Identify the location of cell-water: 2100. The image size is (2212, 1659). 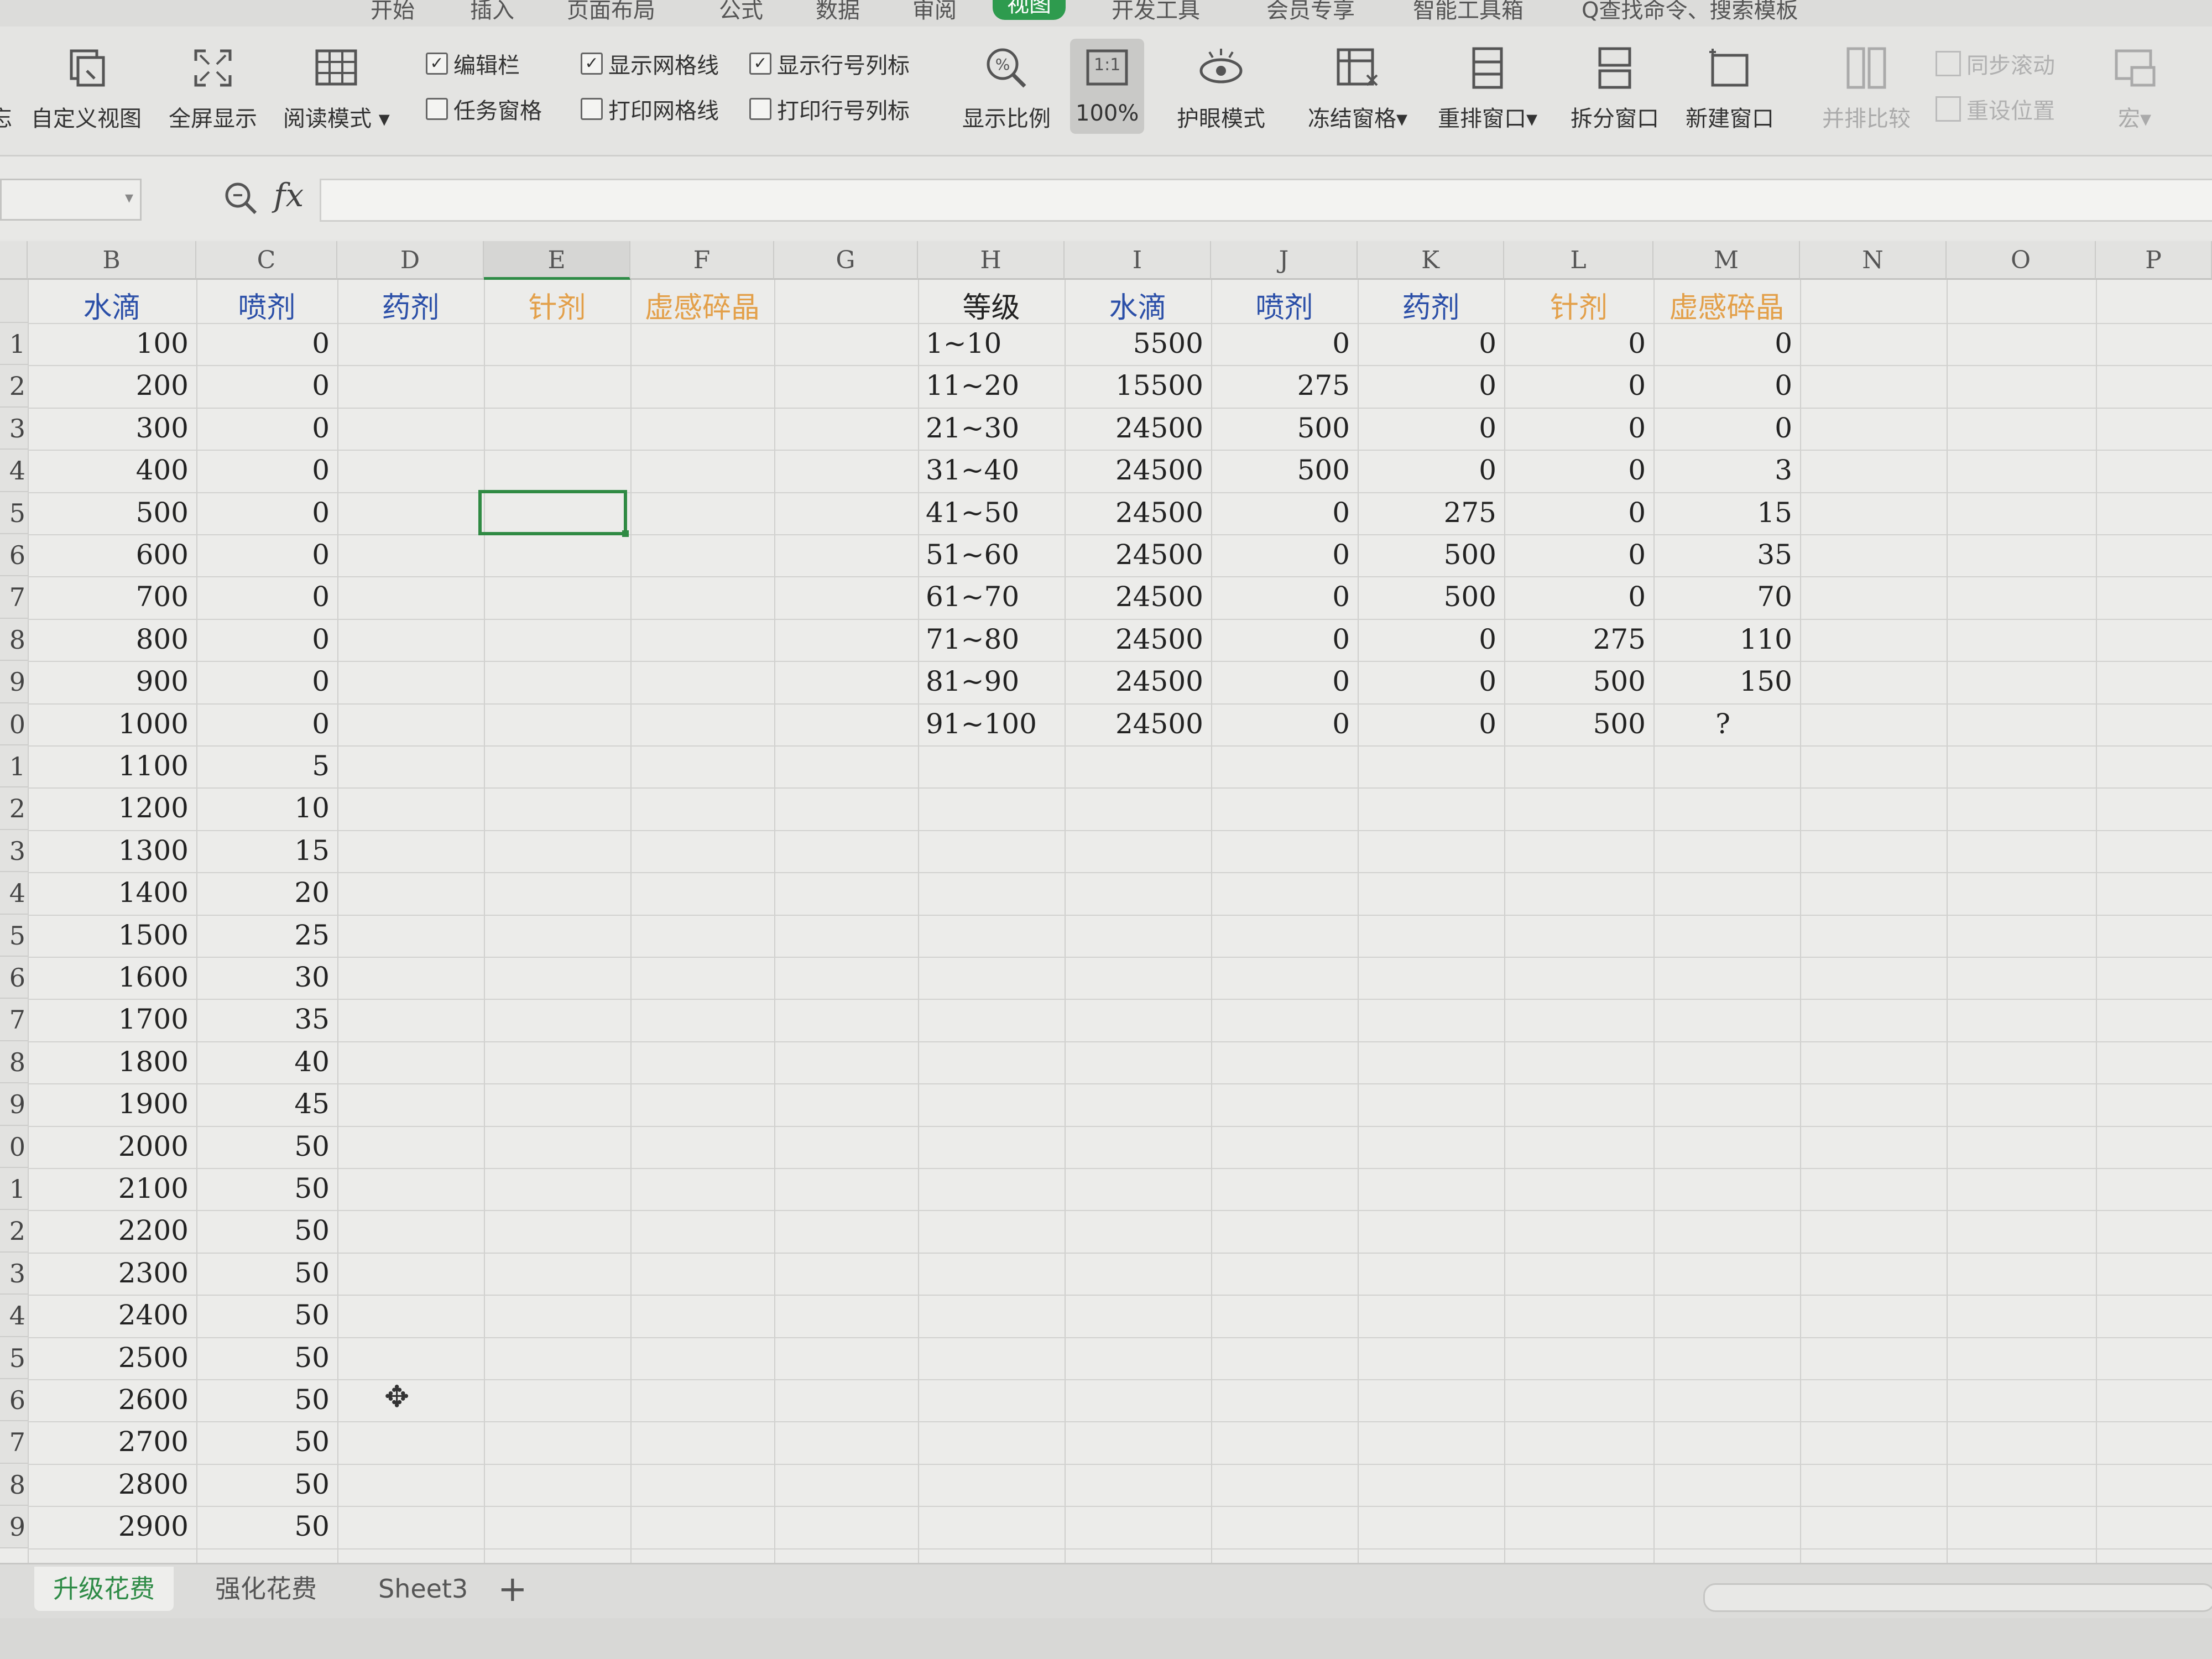
(112, 1188).